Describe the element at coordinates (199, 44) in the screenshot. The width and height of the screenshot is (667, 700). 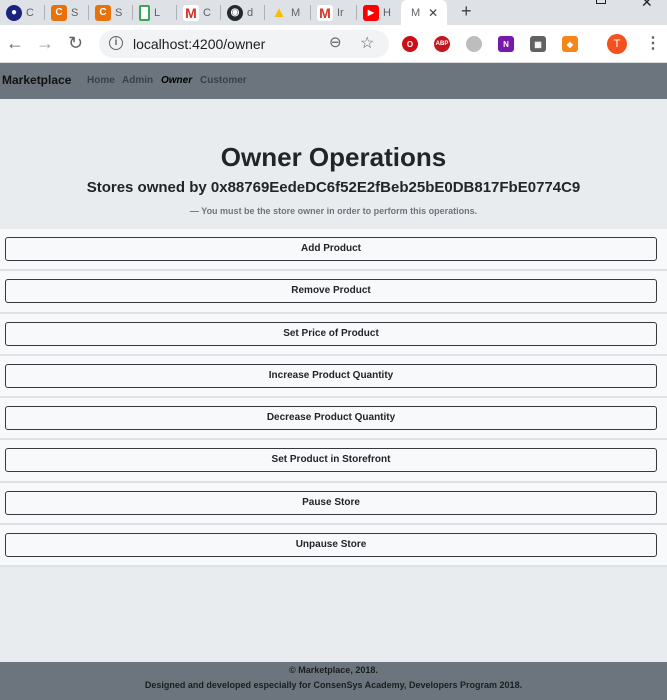
I see `url-text: localhost:4200/owner` at that location.